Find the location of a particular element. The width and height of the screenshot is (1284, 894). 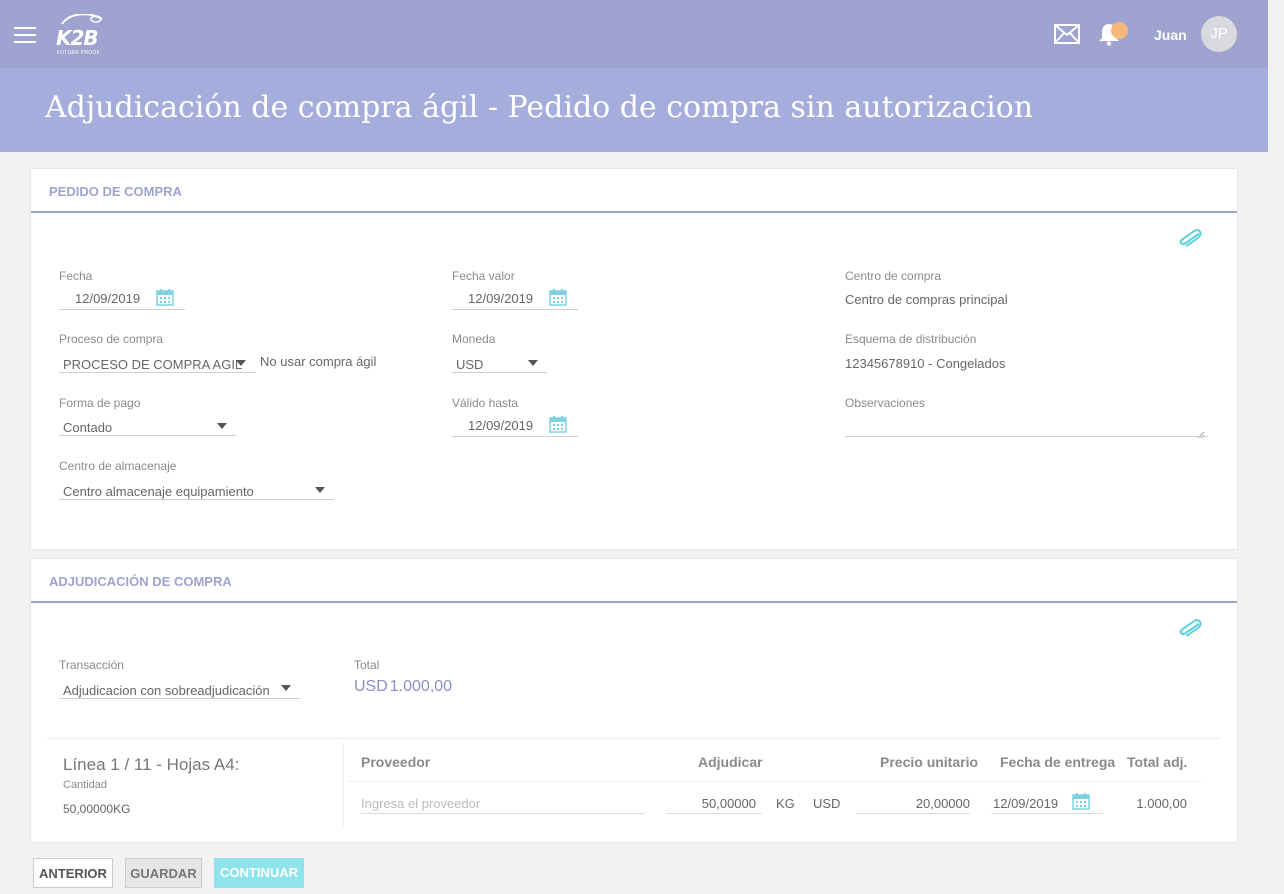

pedido-section-title: PEDIDO DE COMPRA is located at coordinates (115, 191).